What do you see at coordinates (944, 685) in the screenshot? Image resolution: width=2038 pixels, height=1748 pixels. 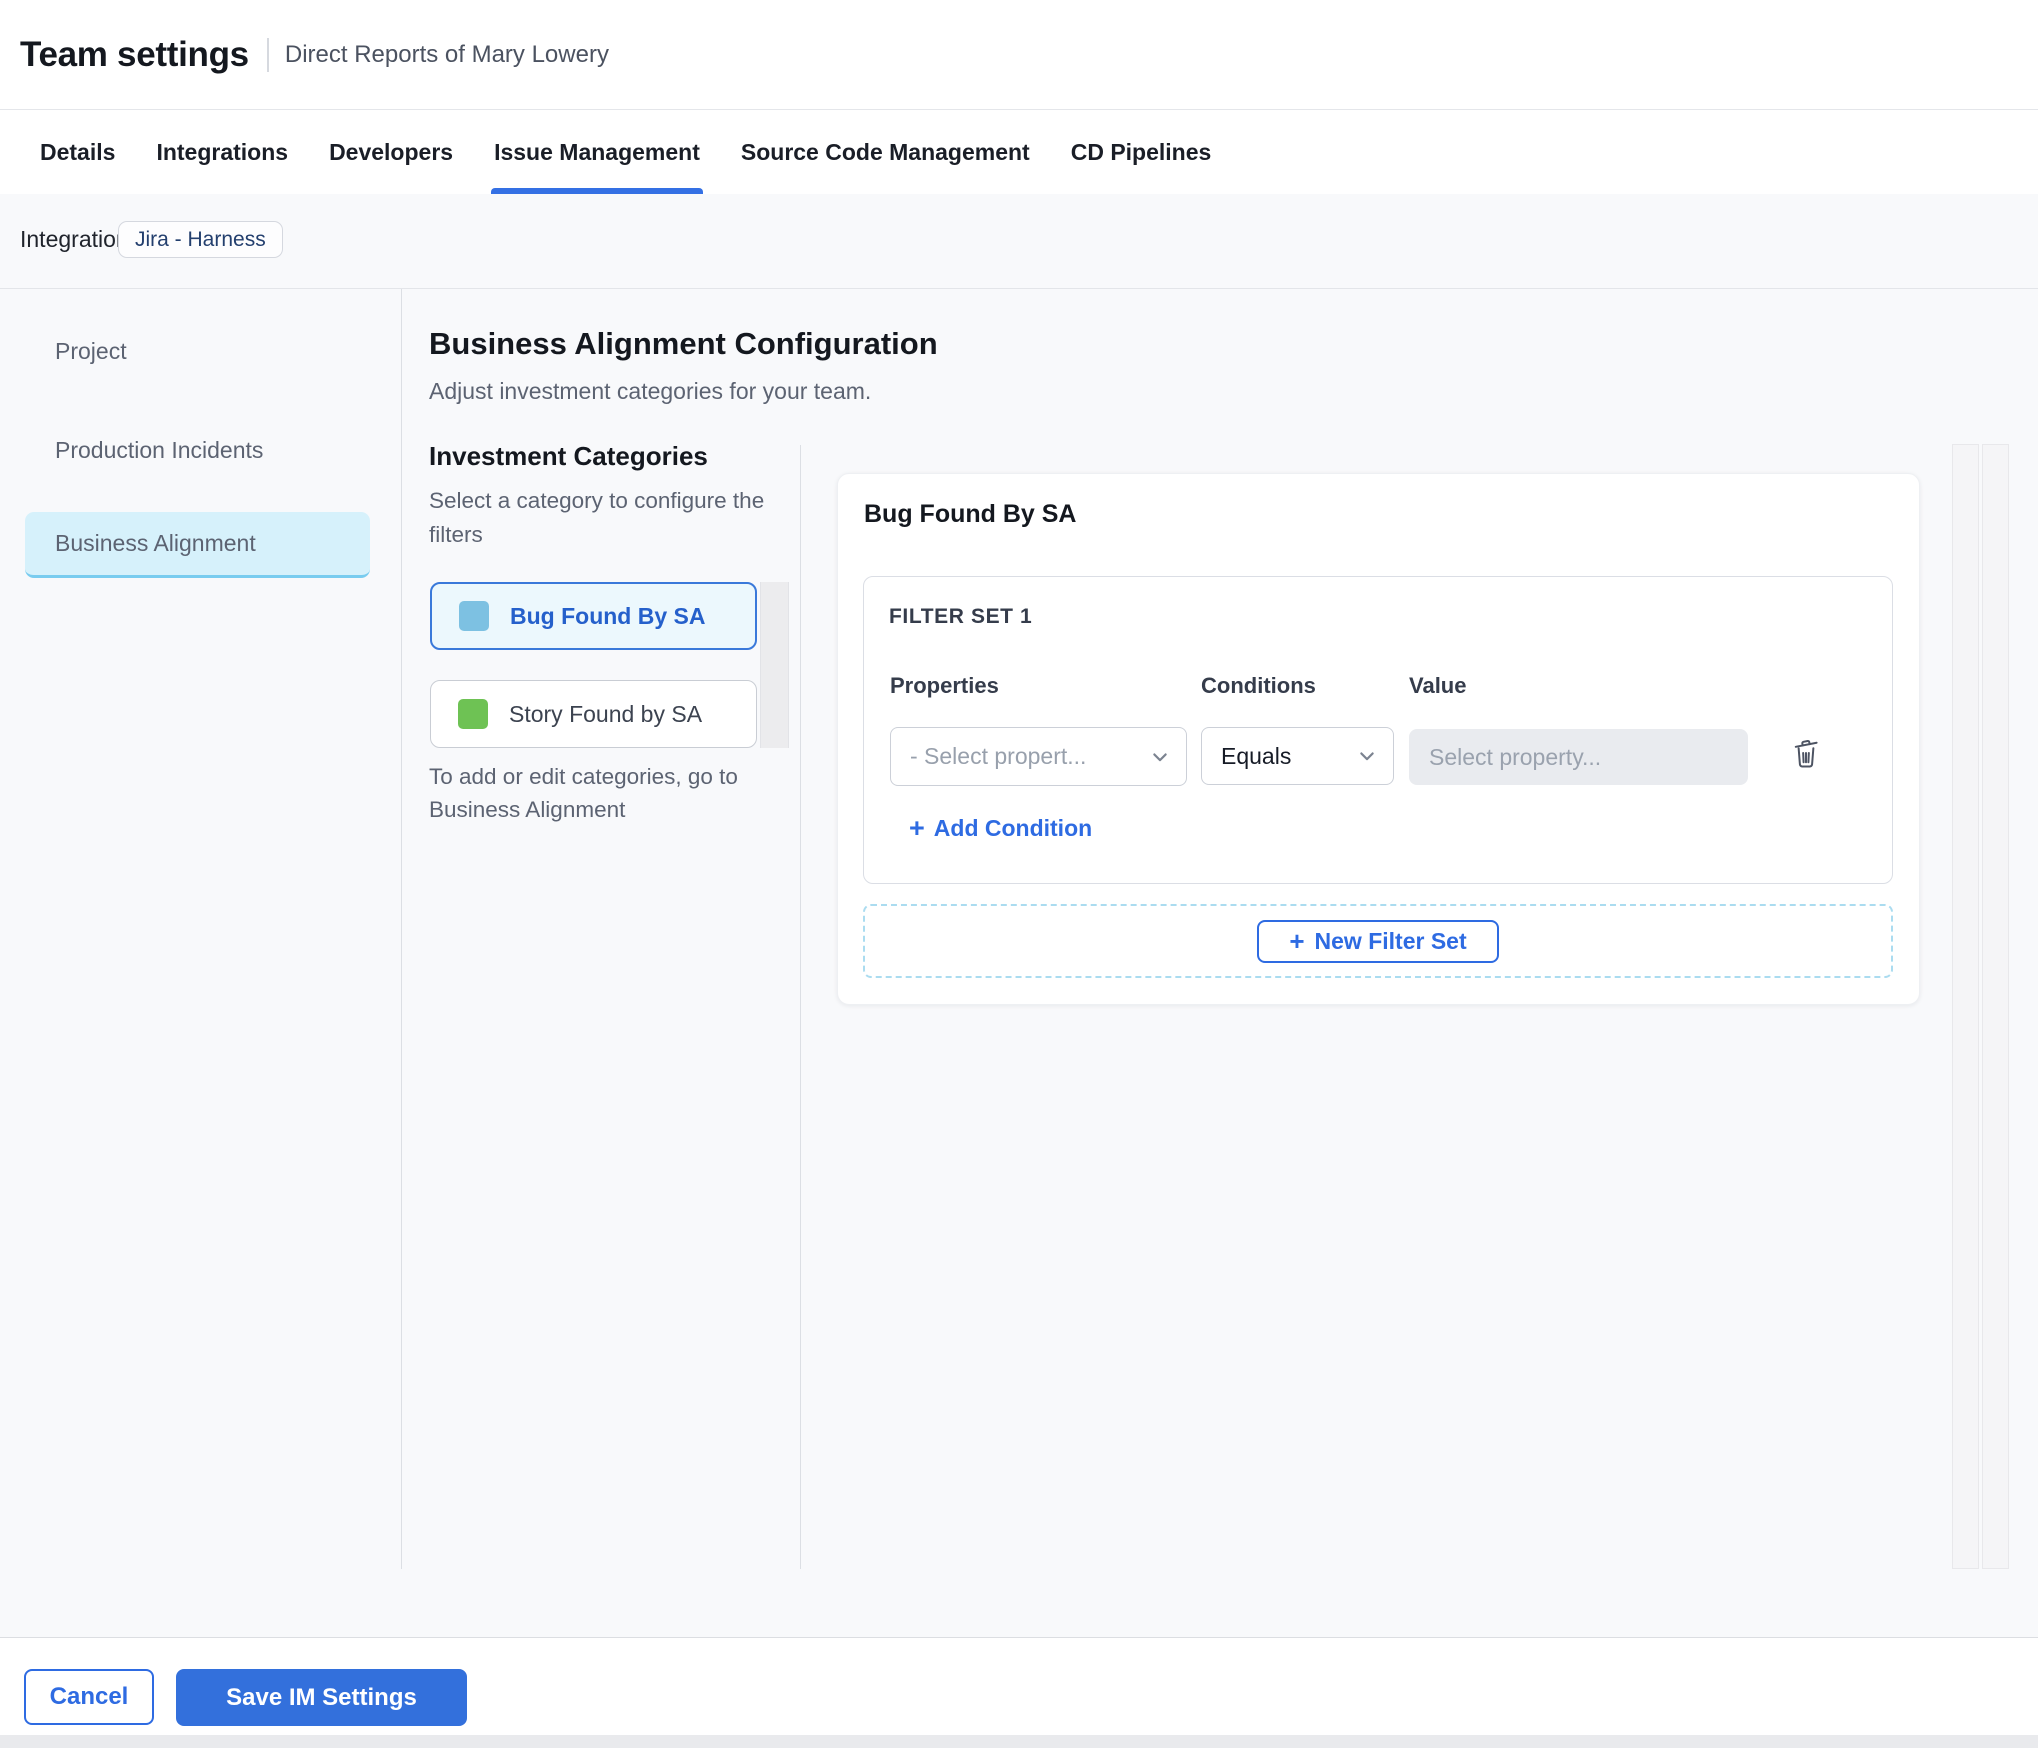 I see `properties-column-label: Properties` at bounding box center [944, 685].